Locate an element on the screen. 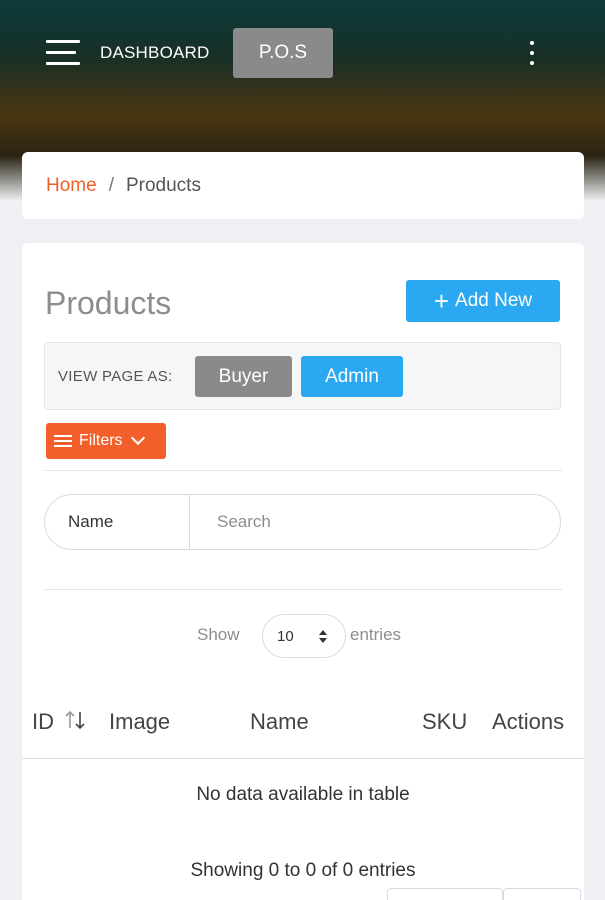  filters-divider is located at coordinates (303, 470).